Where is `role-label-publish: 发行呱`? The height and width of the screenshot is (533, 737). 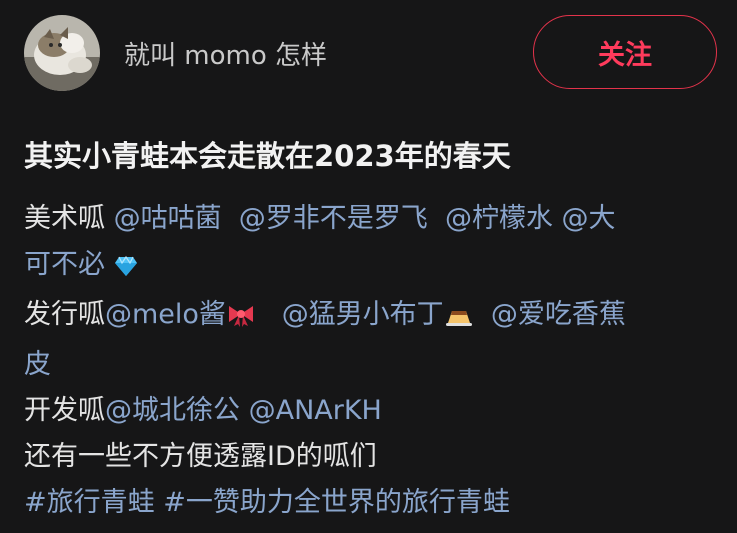 role-label-publish: 发行呱 is located at coordinates (64, 314).